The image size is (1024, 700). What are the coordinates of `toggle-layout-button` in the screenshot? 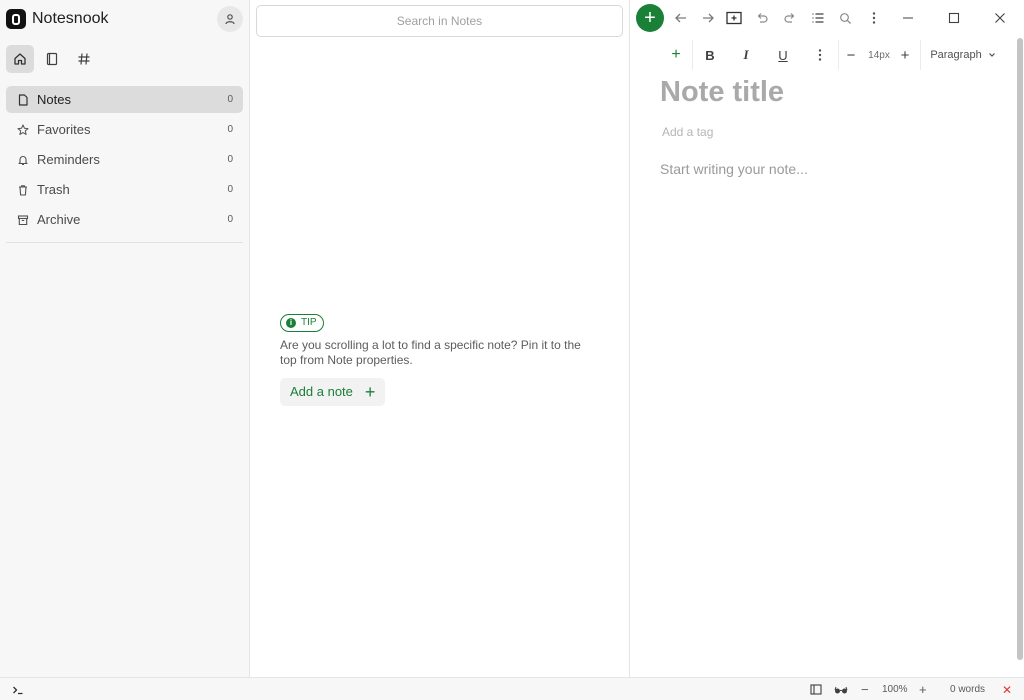 It's located at (816, 689).